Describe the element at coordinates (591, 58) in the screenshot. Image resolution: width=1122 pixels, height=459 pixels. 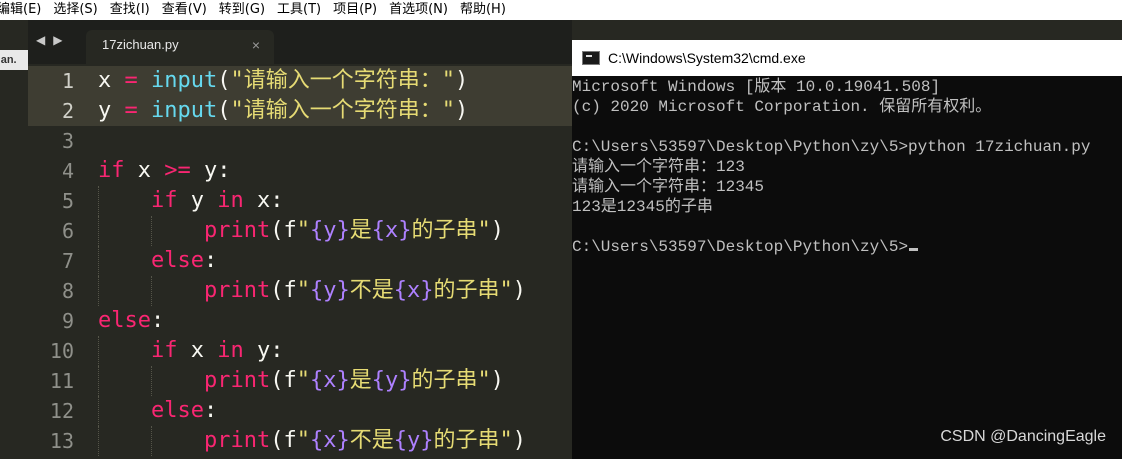
I see `cmd-icon` at that location.